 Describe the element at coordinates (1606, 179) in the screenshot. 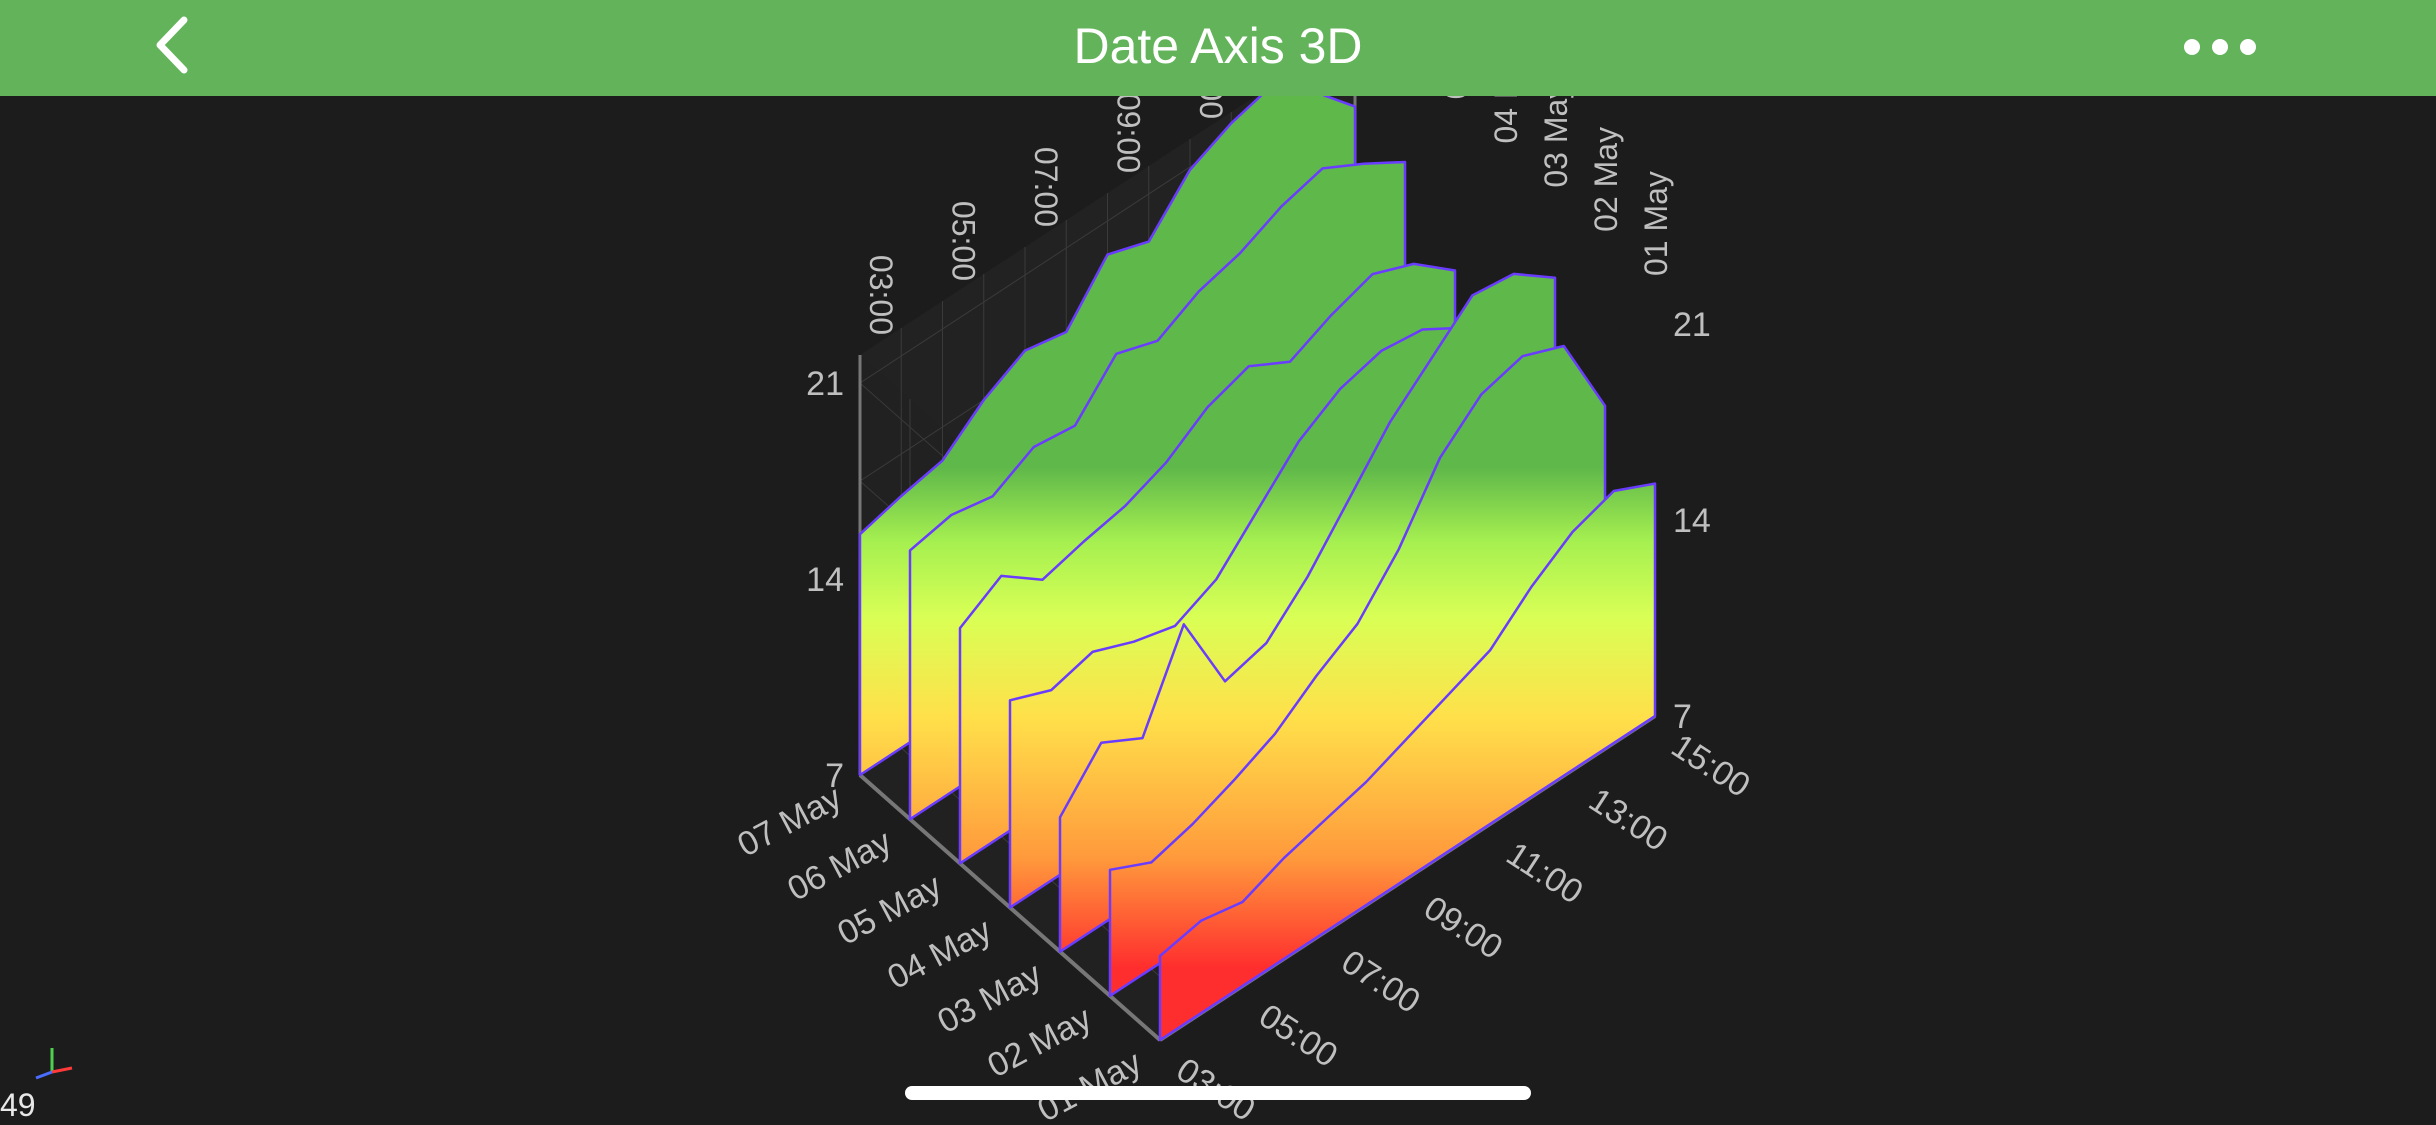

I see `z-tick-label-top: 02 May` at that location.